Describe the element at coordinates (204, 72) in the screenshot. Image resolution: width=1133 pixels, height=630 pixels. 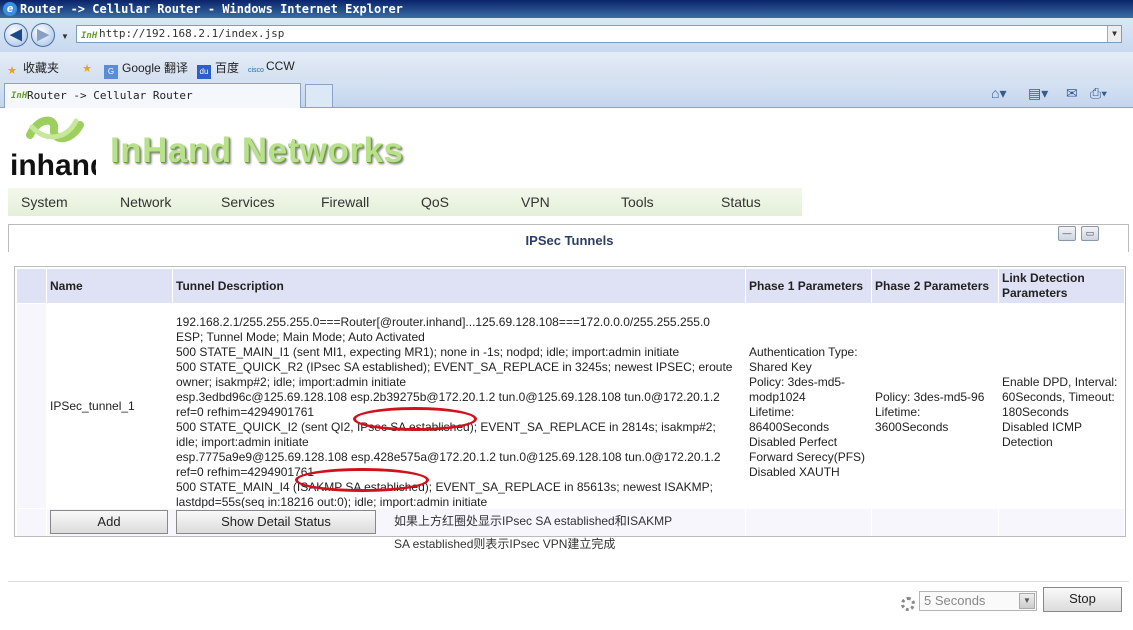
I see `baidu-icon: du` at that location.